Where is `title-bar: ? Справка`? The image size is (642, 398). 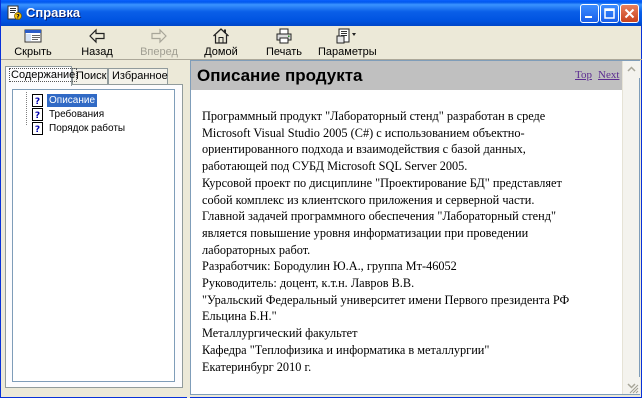 title-bar: ? Справка is located at coordinates (321, 13).